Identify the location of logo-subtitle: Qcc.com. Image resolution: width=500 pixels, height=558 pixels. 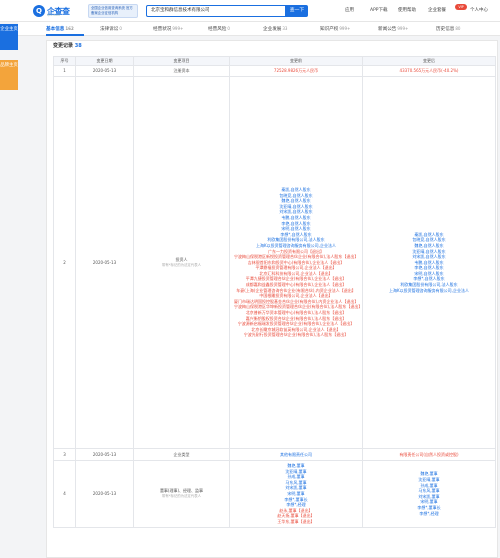
(54, 15).